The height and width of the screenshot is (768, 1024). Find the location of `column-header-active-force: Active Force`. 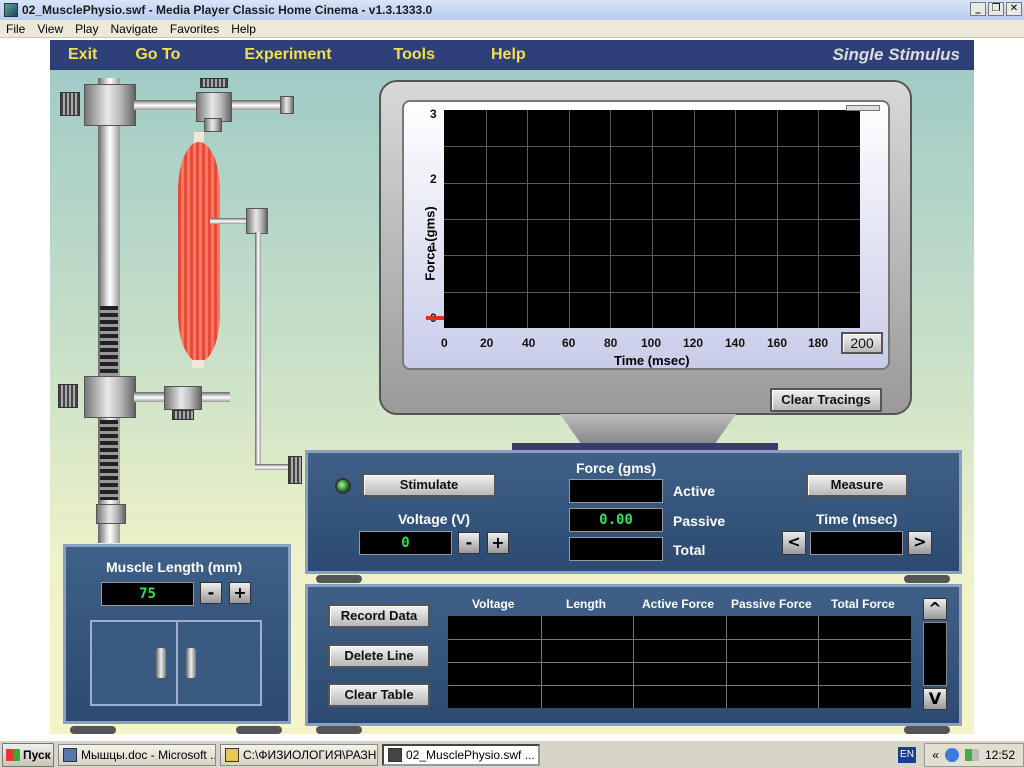

column-header-active-force: Active Force is located at coordinates (678, 604).